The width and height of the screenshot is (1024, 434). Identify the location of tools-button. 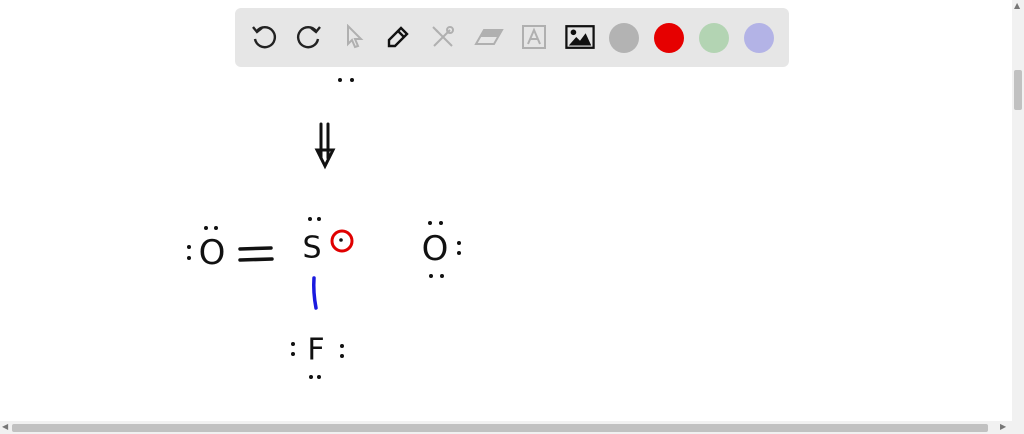
(443, 37).